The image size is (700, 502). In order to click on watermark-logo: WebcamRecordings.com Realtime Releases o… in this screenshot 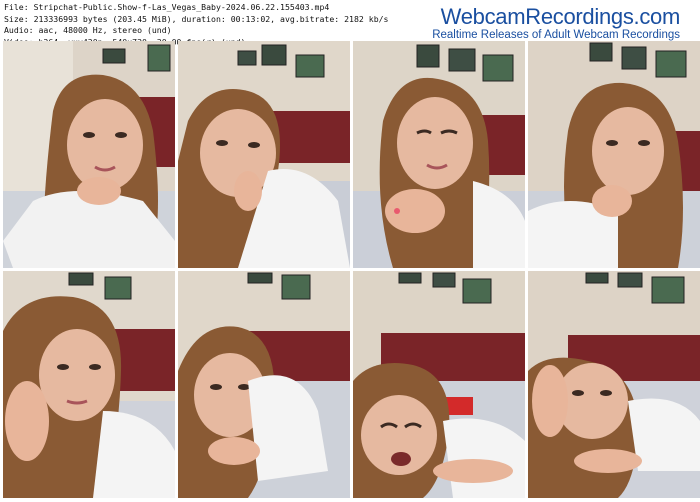, I will do `click(556, 23)`.